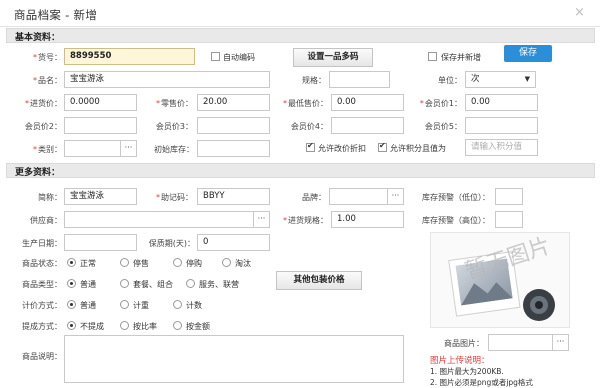 This screenshot has height=388, width=600. I want to click on status-option-label: 停售, so click(141, 263).